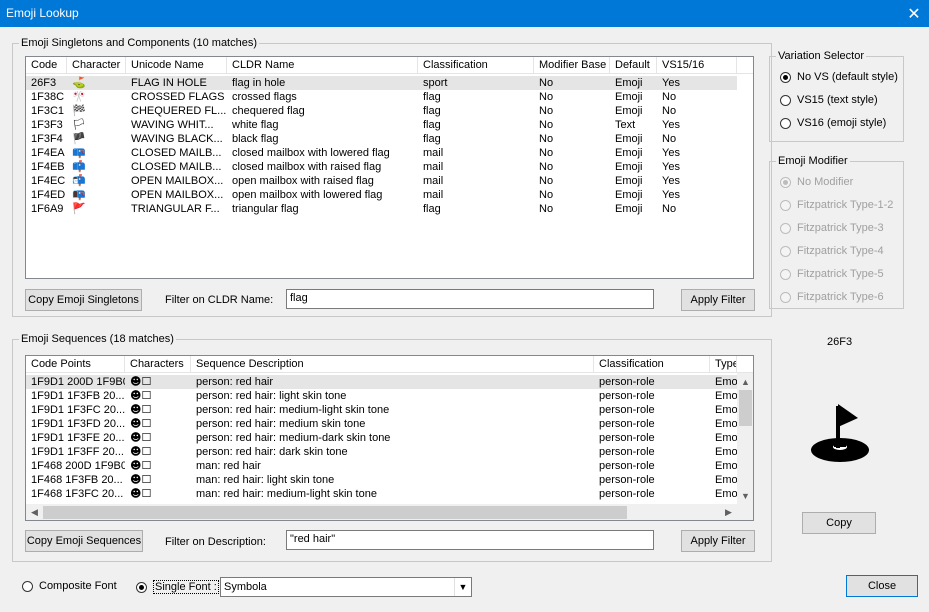  I want to click on singletons-col-header: Unicode Name, so click(176, 65).